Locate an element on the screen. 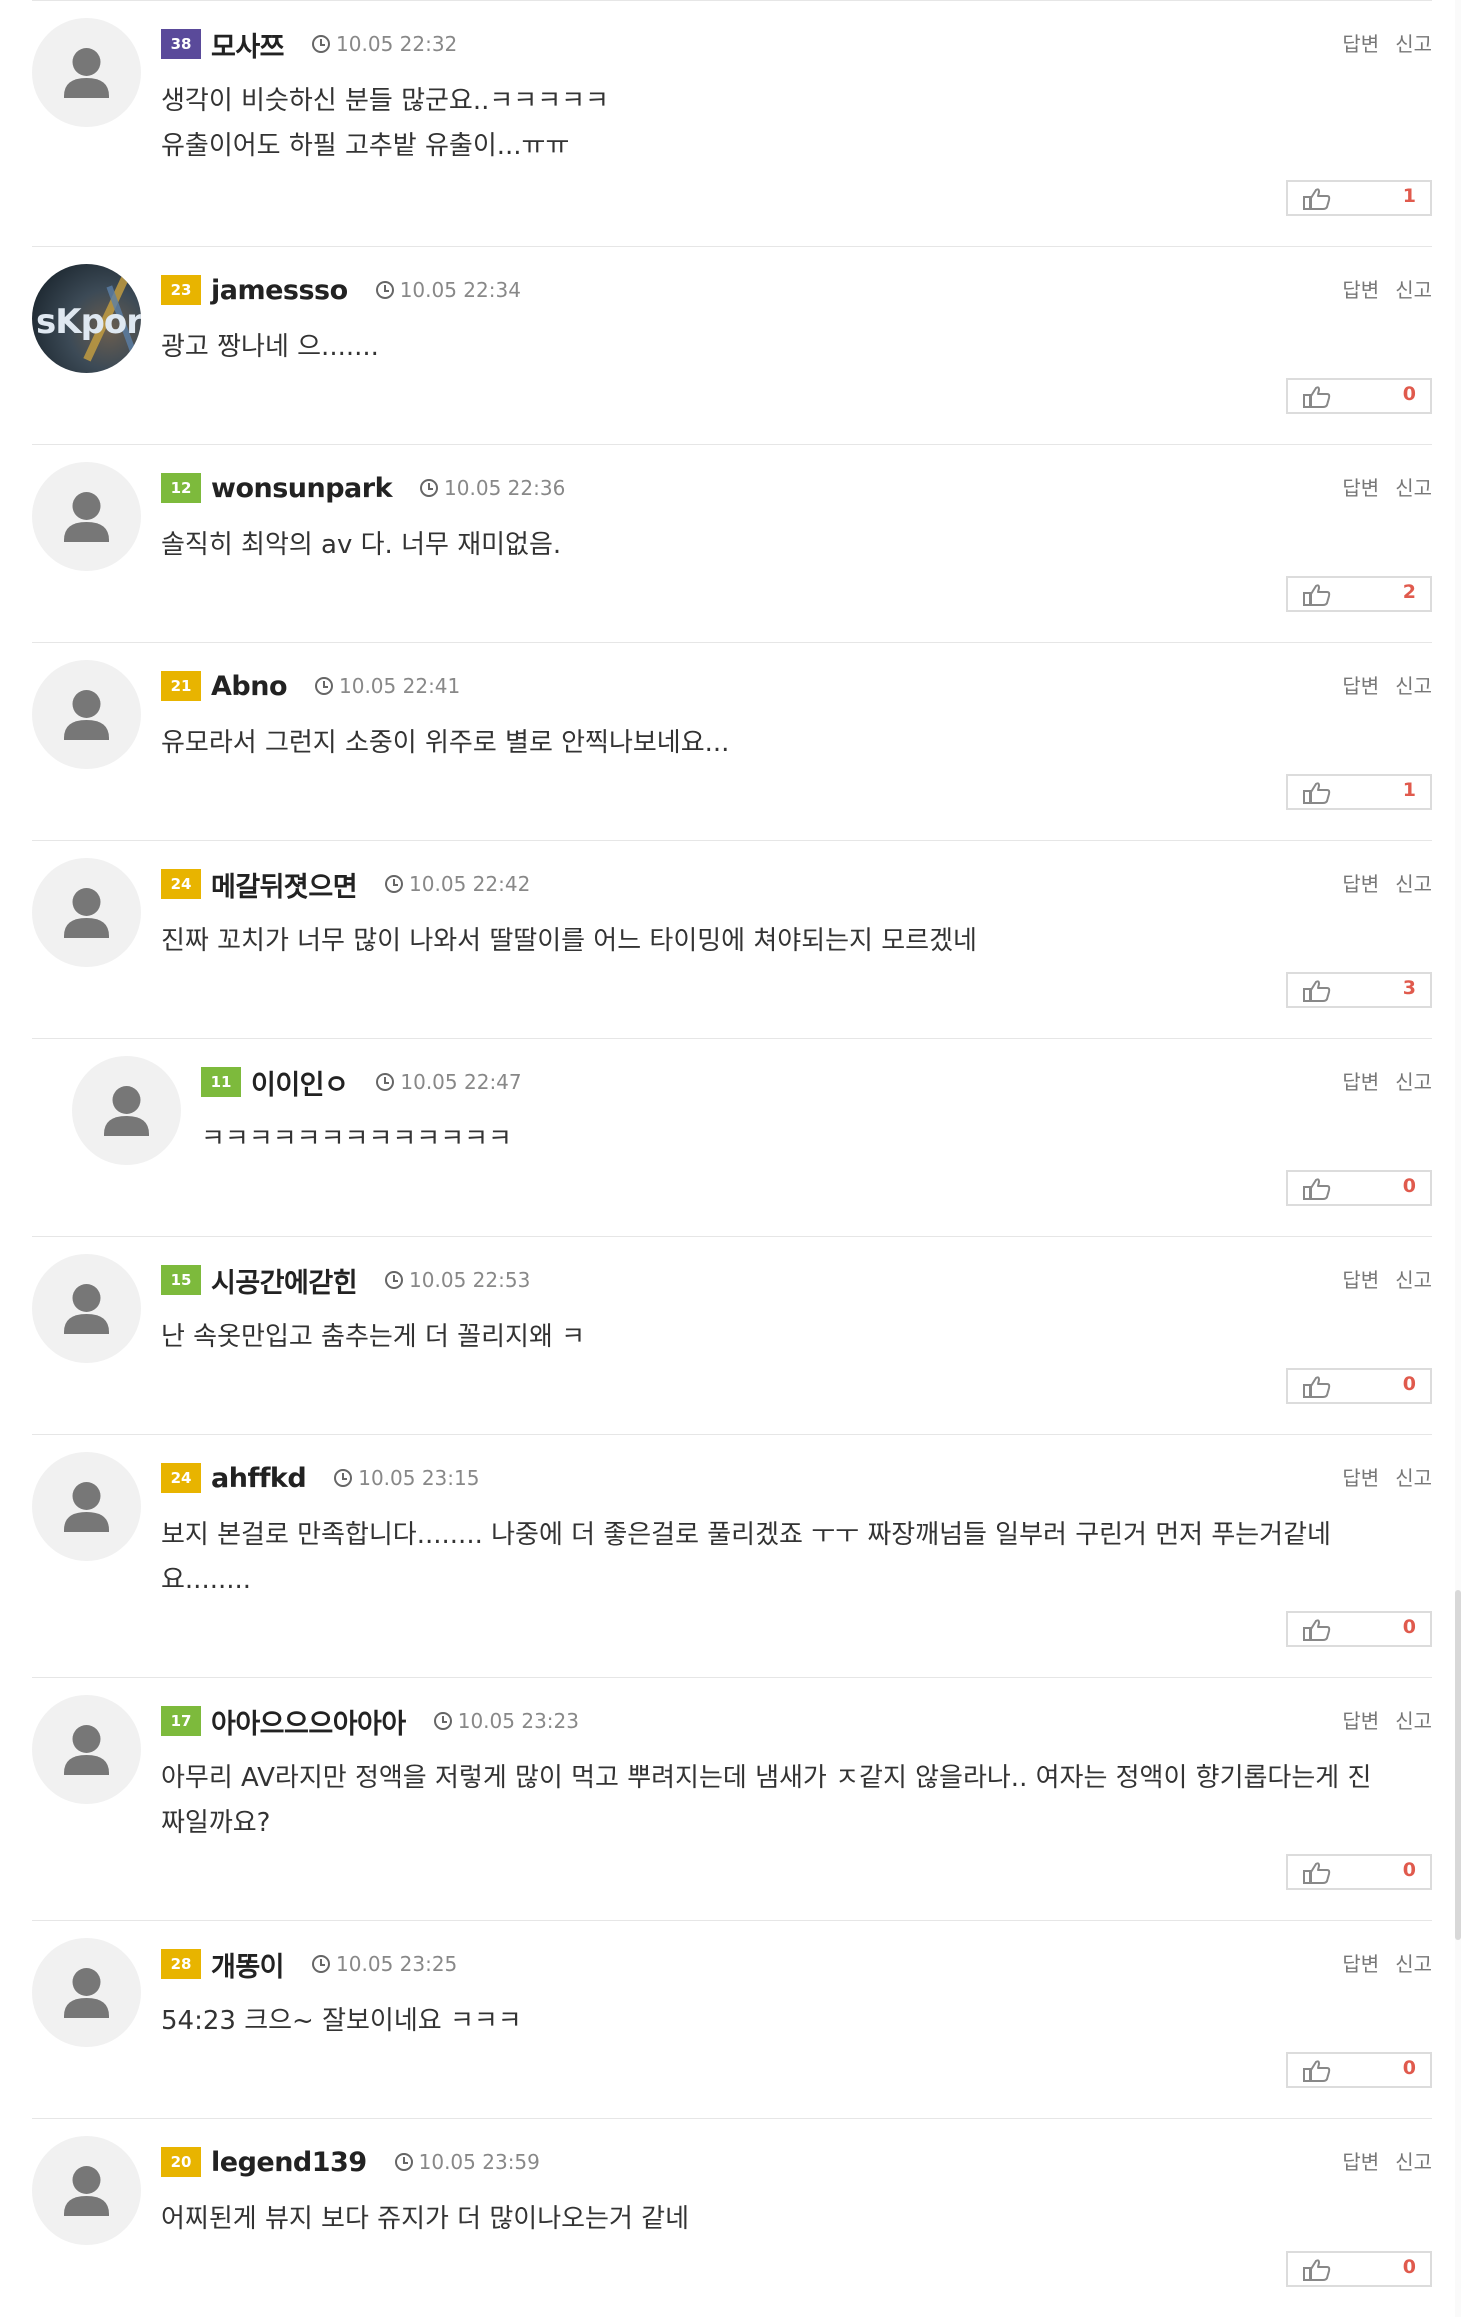  comment-meta: 12 wonsunpark 10.05 22:36 is located at coordinates (363, 488).